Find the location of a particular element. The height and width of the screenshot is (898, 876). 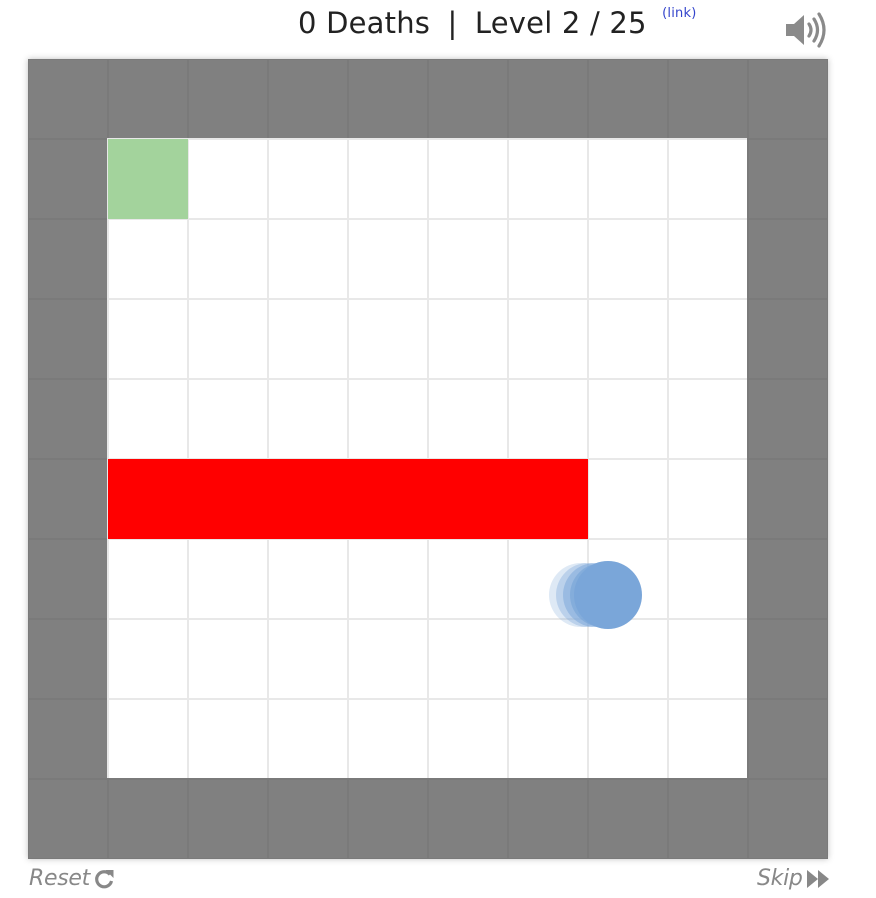

reset-button: Reset is located at coordinates (72, 878).